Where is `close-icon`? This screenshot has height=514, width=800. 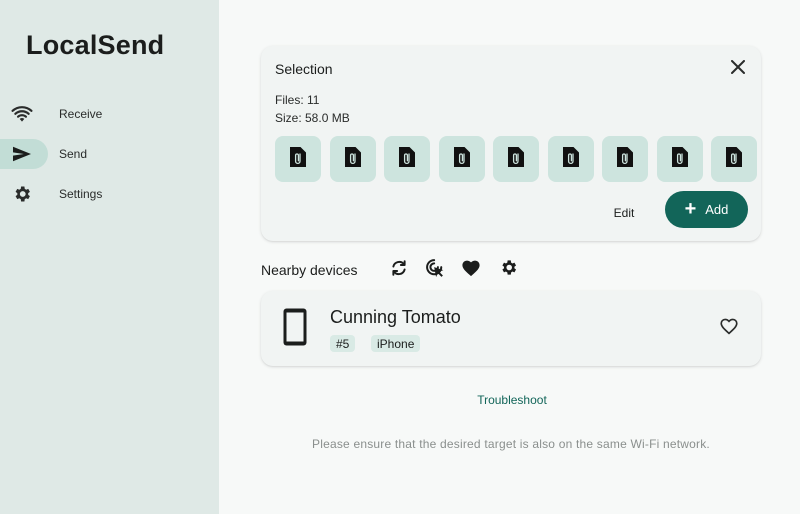
close-icon is located at coordinates (738, 69).